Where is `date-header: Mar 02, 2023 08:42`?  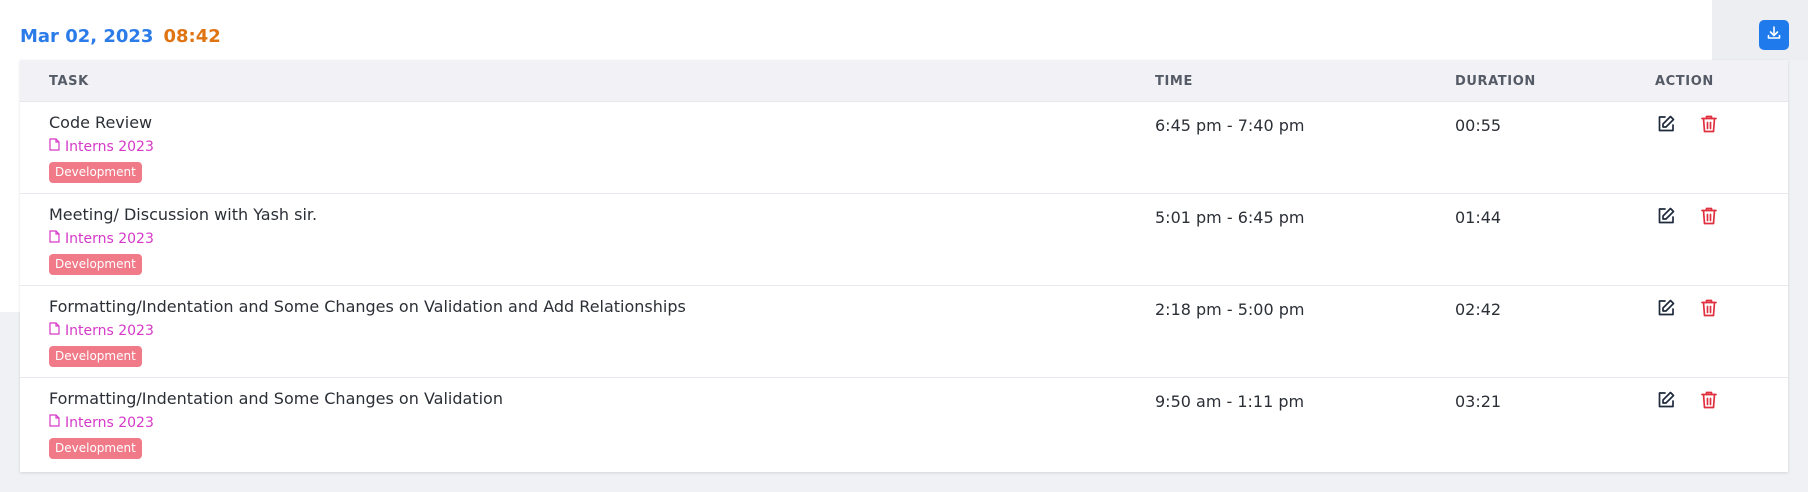
date-header: Mar 02, 2023 08:42 is located at coordinates (120, 36).